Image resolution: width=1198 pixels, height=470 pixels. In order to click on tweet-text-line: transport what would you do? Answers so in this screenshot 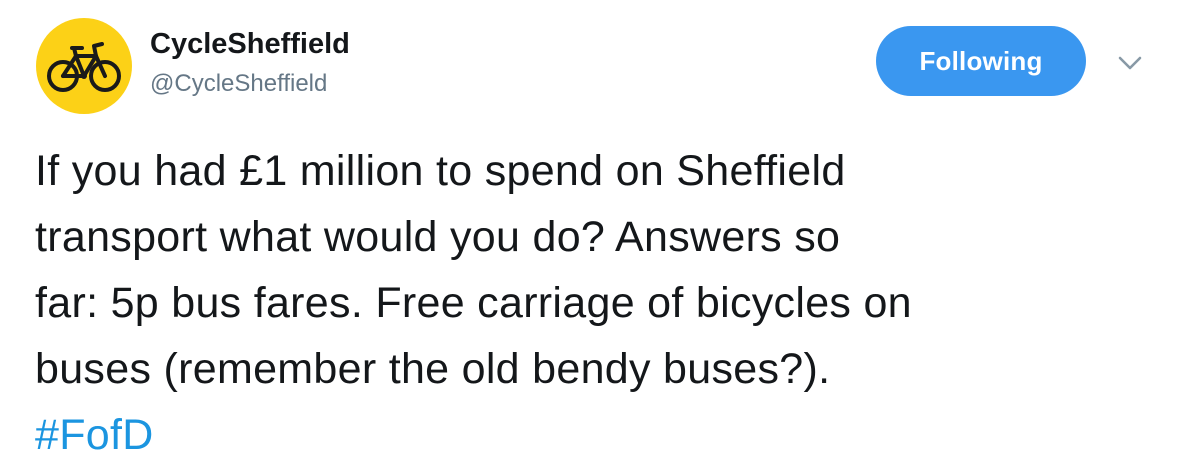, I will do `click(438, 237)`.